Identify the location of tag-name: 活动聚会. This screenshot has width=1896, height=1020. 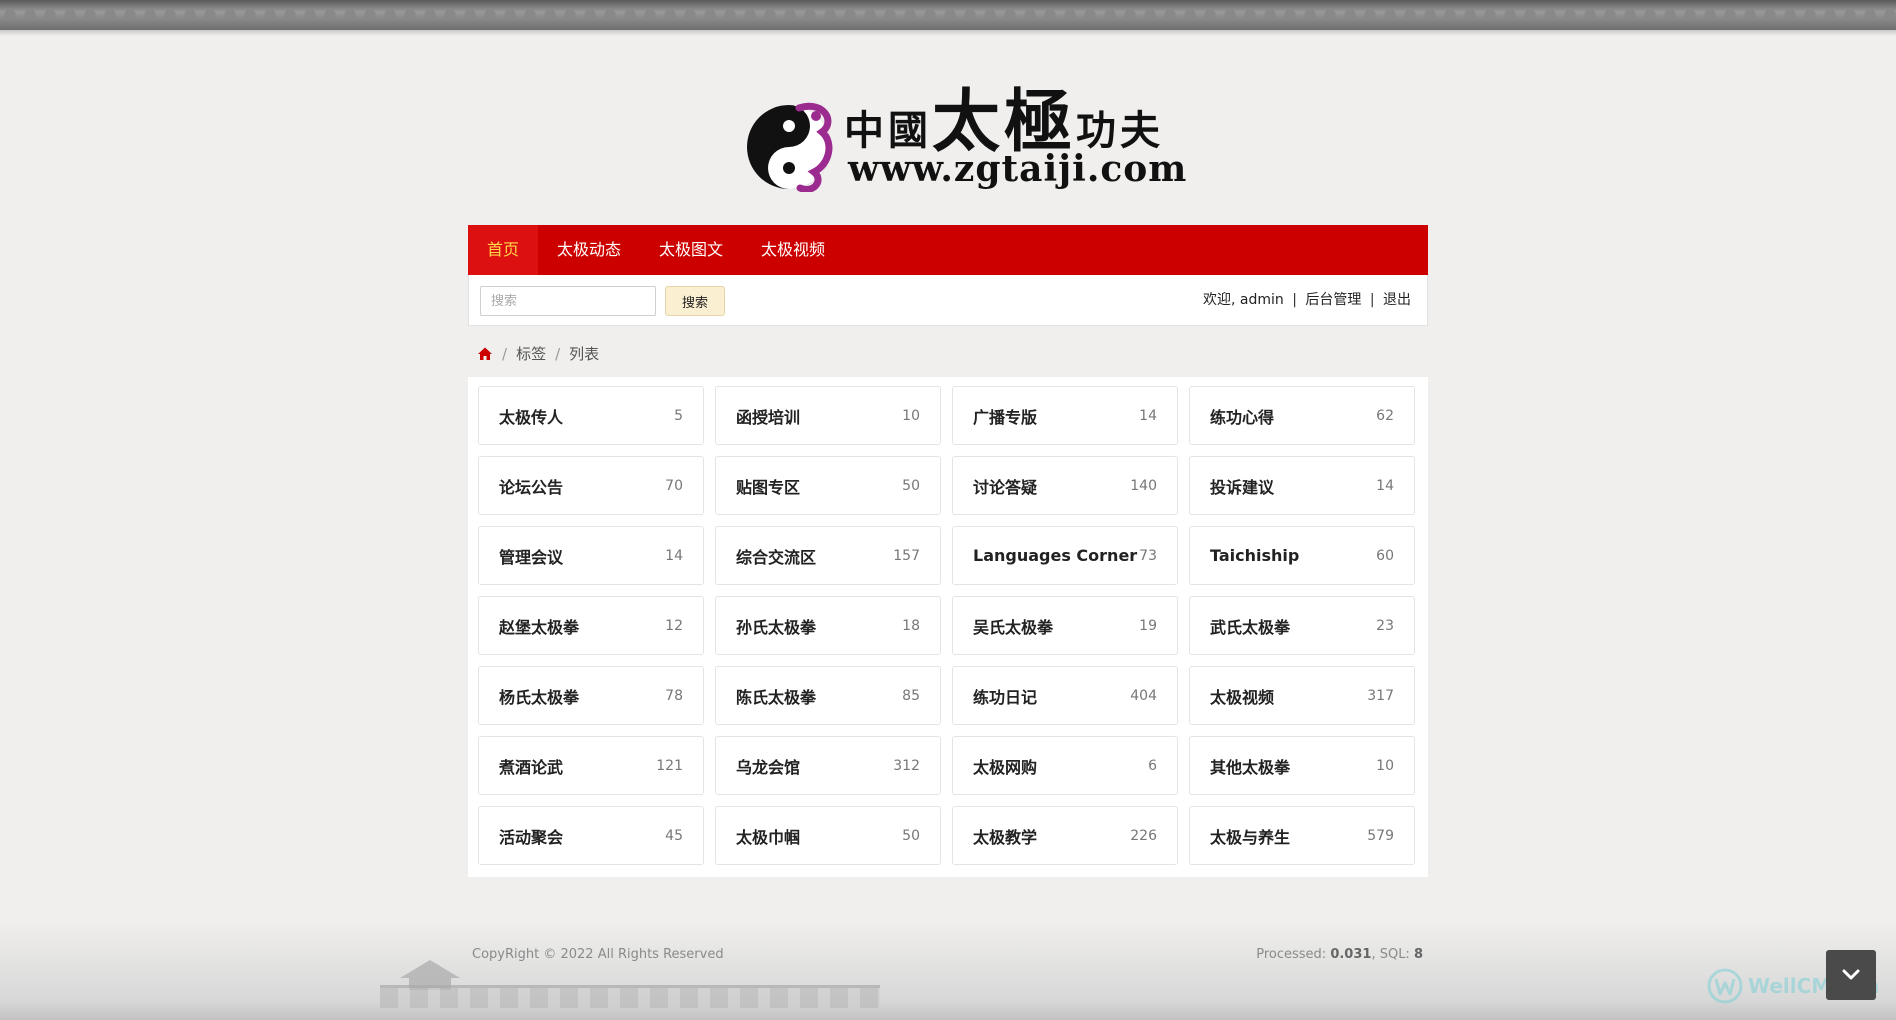
(531, 837).